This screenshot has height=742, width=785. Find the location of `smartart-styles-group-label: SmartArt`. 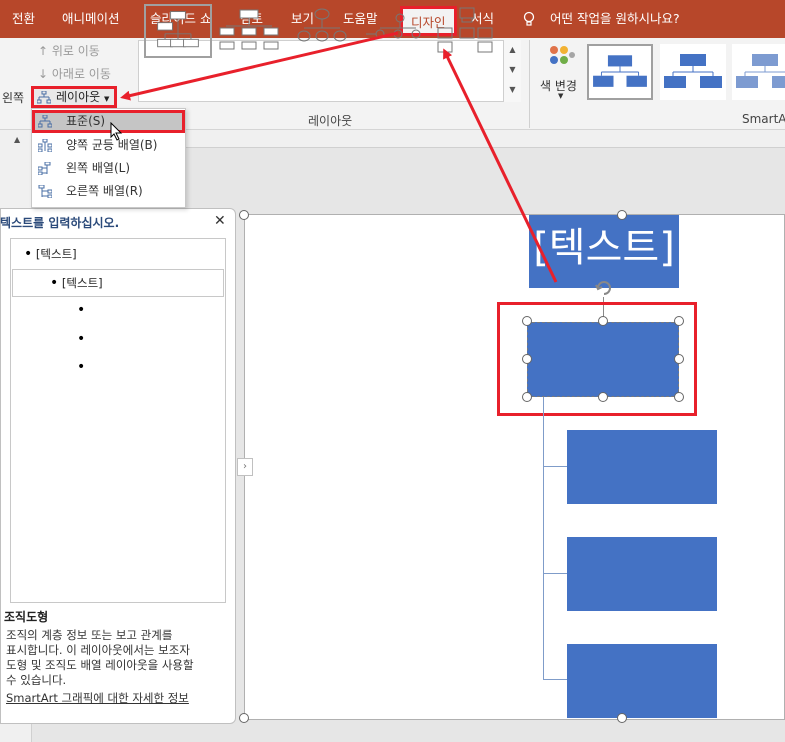

smartart-styles-group-label: SmartArt is located at coordinates (763, 119).